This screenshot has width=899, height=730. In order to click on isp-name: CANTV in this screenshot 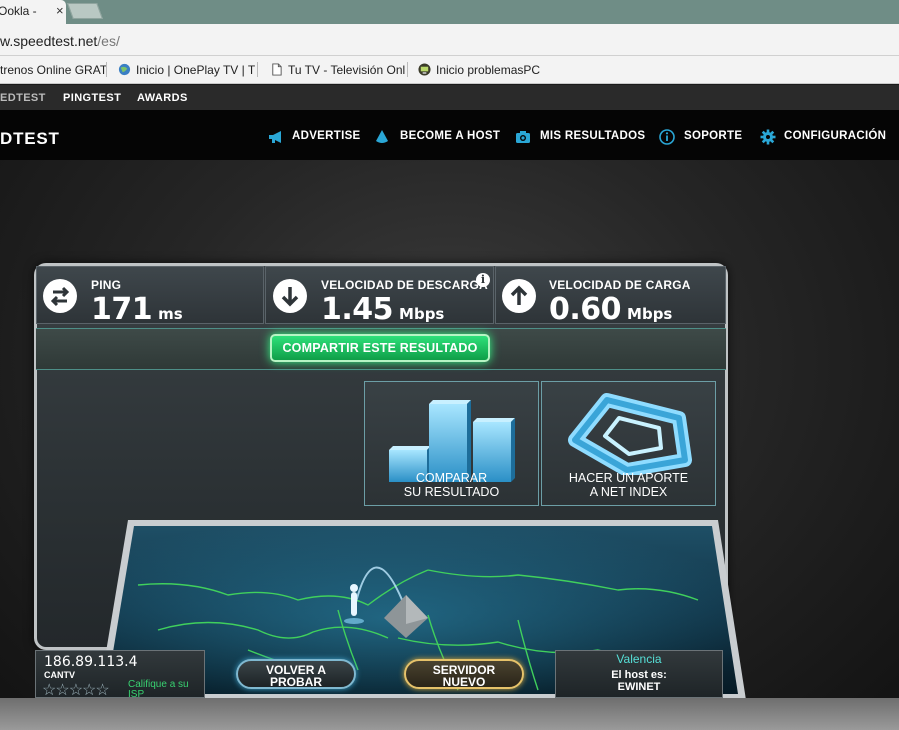, I will do `click(59, 675)`.